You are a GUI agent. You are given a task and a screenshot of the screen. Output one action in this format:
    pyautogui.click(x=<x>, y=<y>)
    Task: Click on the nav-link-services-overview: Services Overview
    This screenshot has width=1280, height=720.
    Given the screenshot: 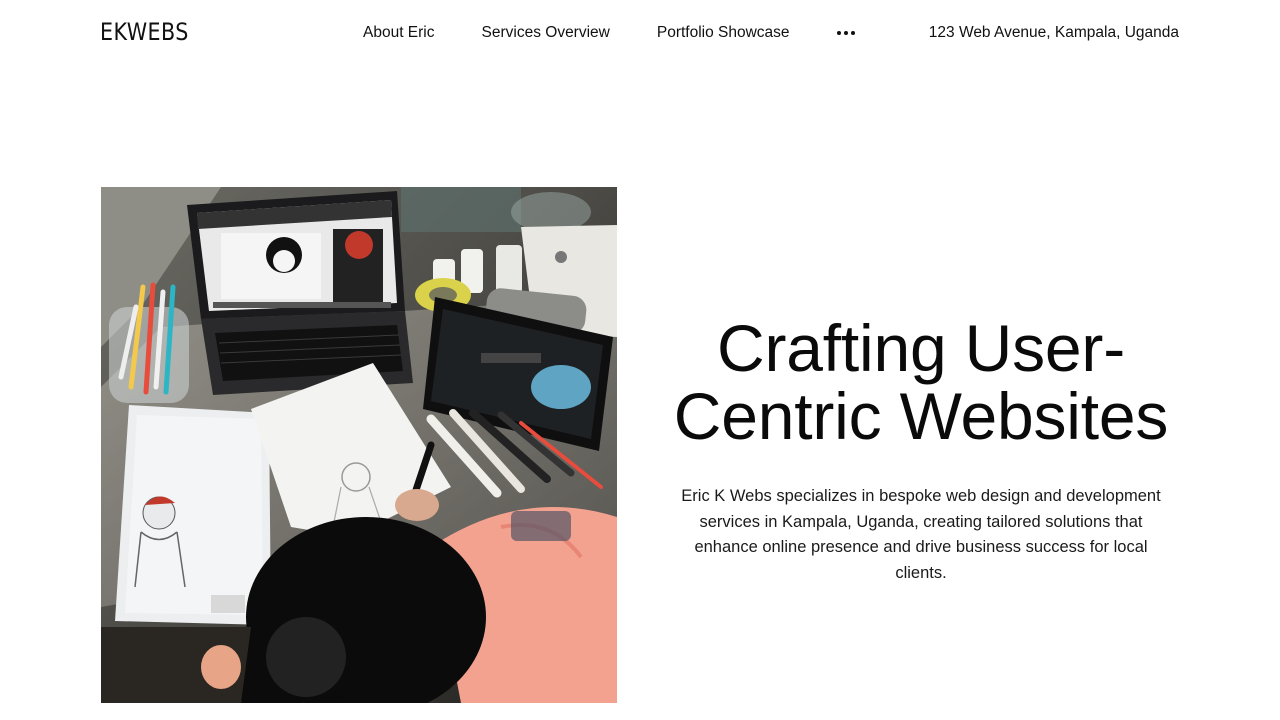 What is the action you would take?
    pyautogui.click(x=546, y=33)
    